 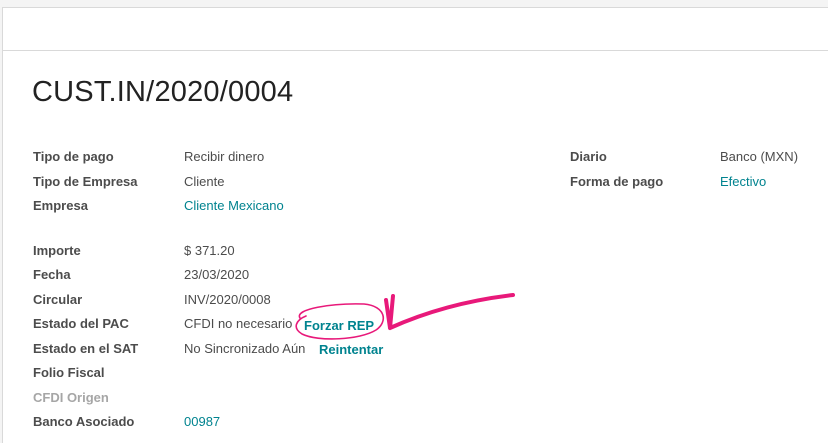 What do you see at coordinates (60, 205) in the screenshot?
I see `label-empresa: Empresa` at bounding box center [60, 205].